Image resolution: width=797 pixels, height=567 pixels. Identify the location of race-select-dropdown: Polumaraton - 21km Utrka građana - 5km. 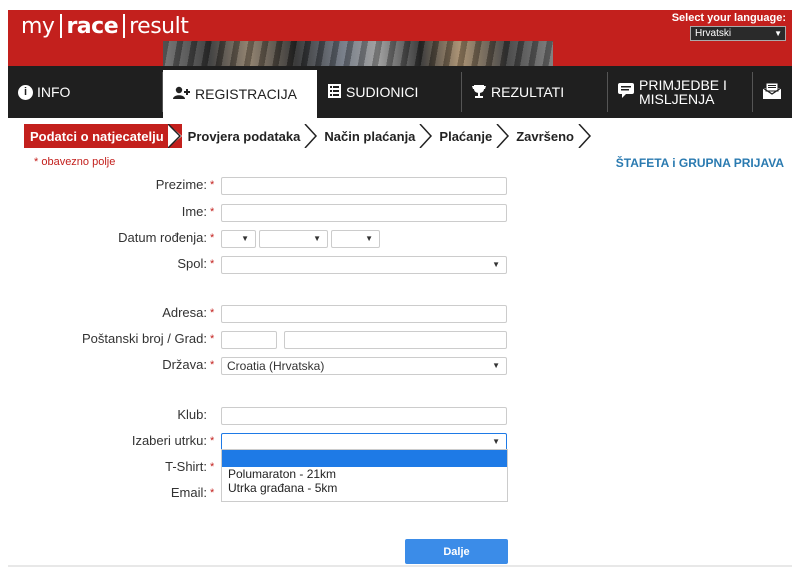
(364, 475).